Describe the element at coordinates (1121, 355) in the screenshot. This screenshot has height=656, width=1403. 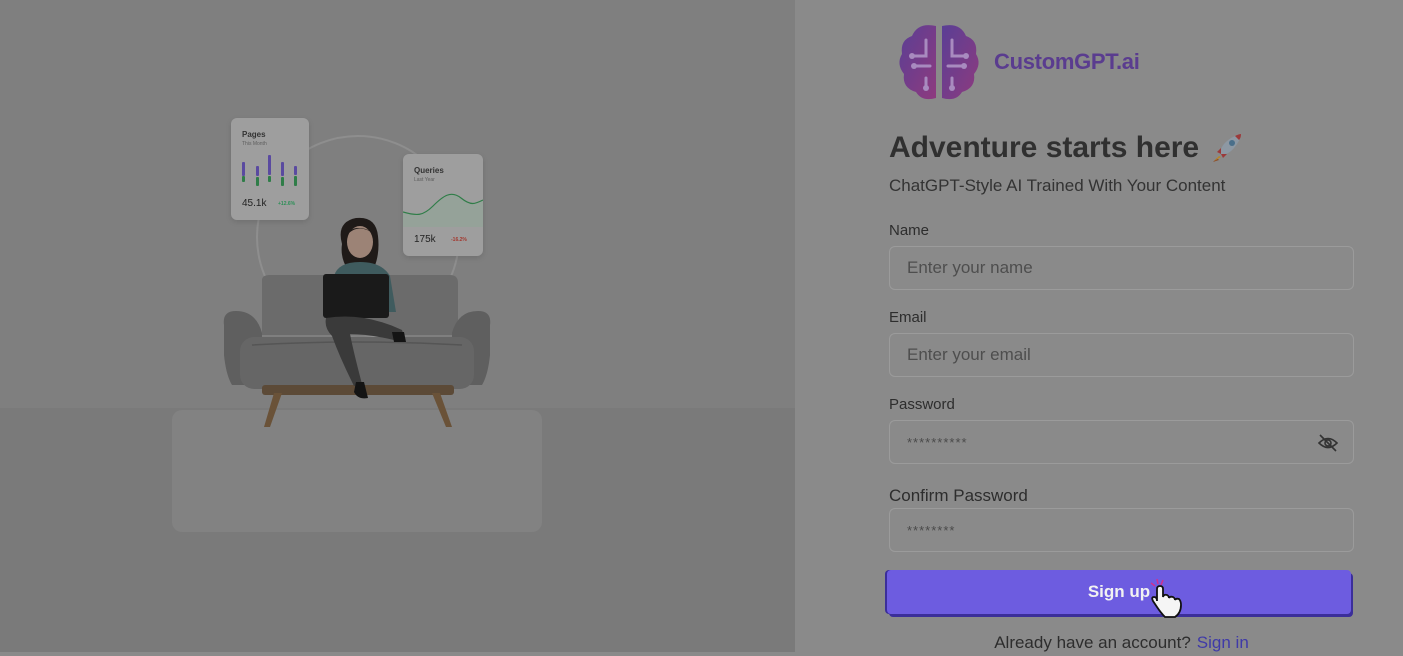
I see `email-input: Enter your email` at that location.